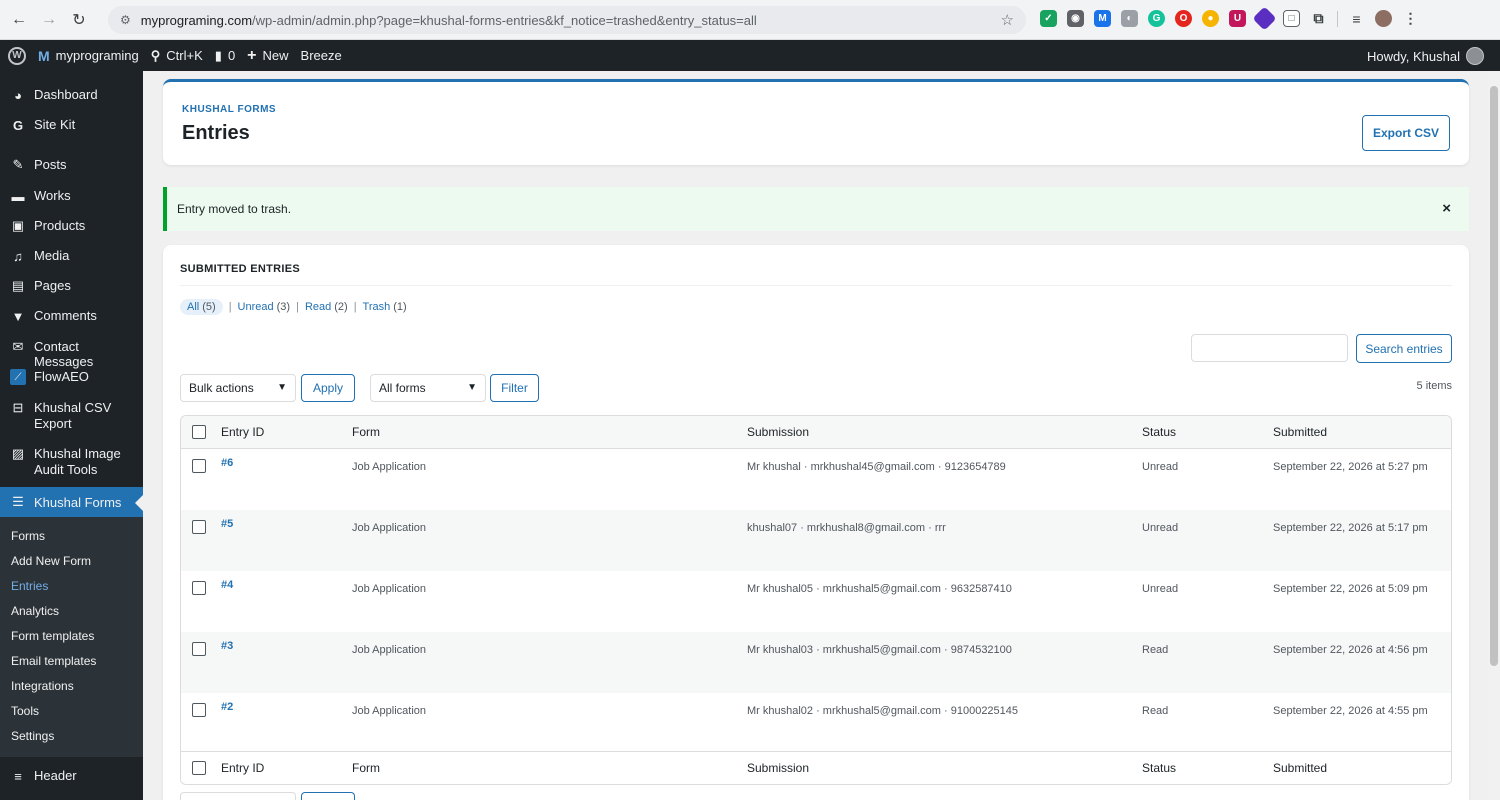  What do you see at coordinates (389, 467) in the screenshot?
I see `entry-form: Job Application` at bounding box center [389, 467].